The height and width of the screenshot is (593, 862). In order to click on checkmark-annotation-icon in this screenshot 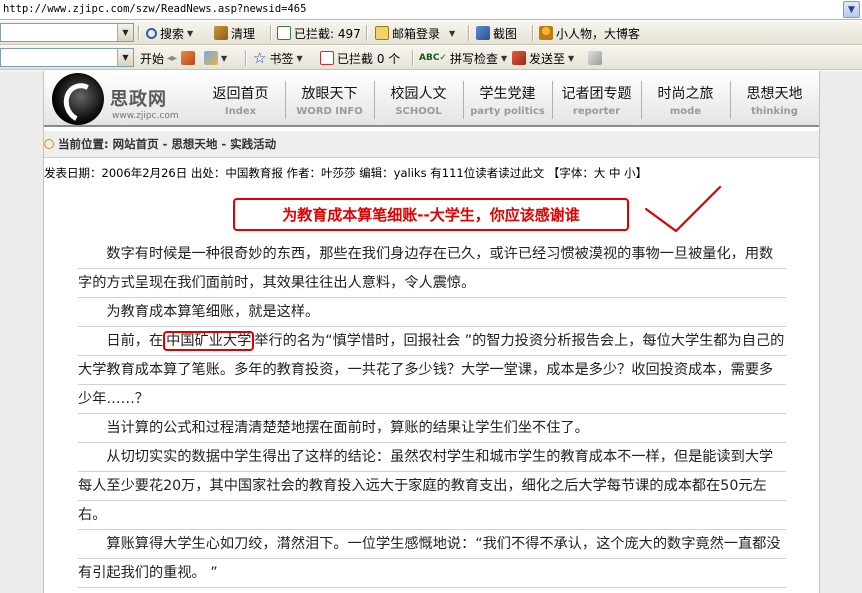, I will do `click(683, 209)`.